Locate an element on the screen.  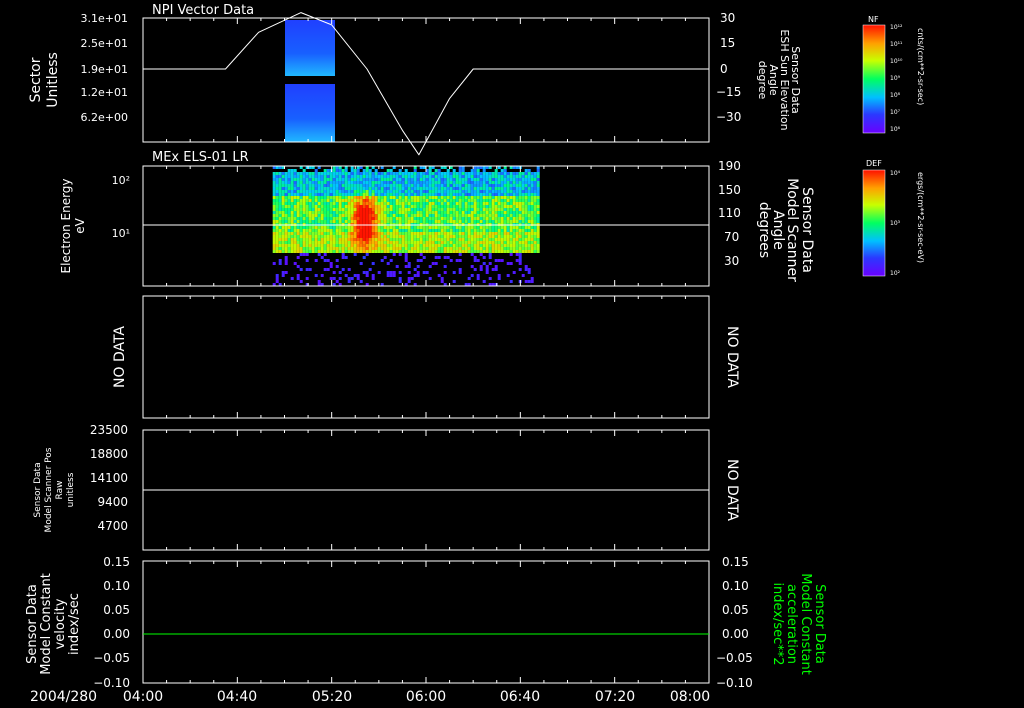
axis-title-line: degree is located at coordinates (762, 80).